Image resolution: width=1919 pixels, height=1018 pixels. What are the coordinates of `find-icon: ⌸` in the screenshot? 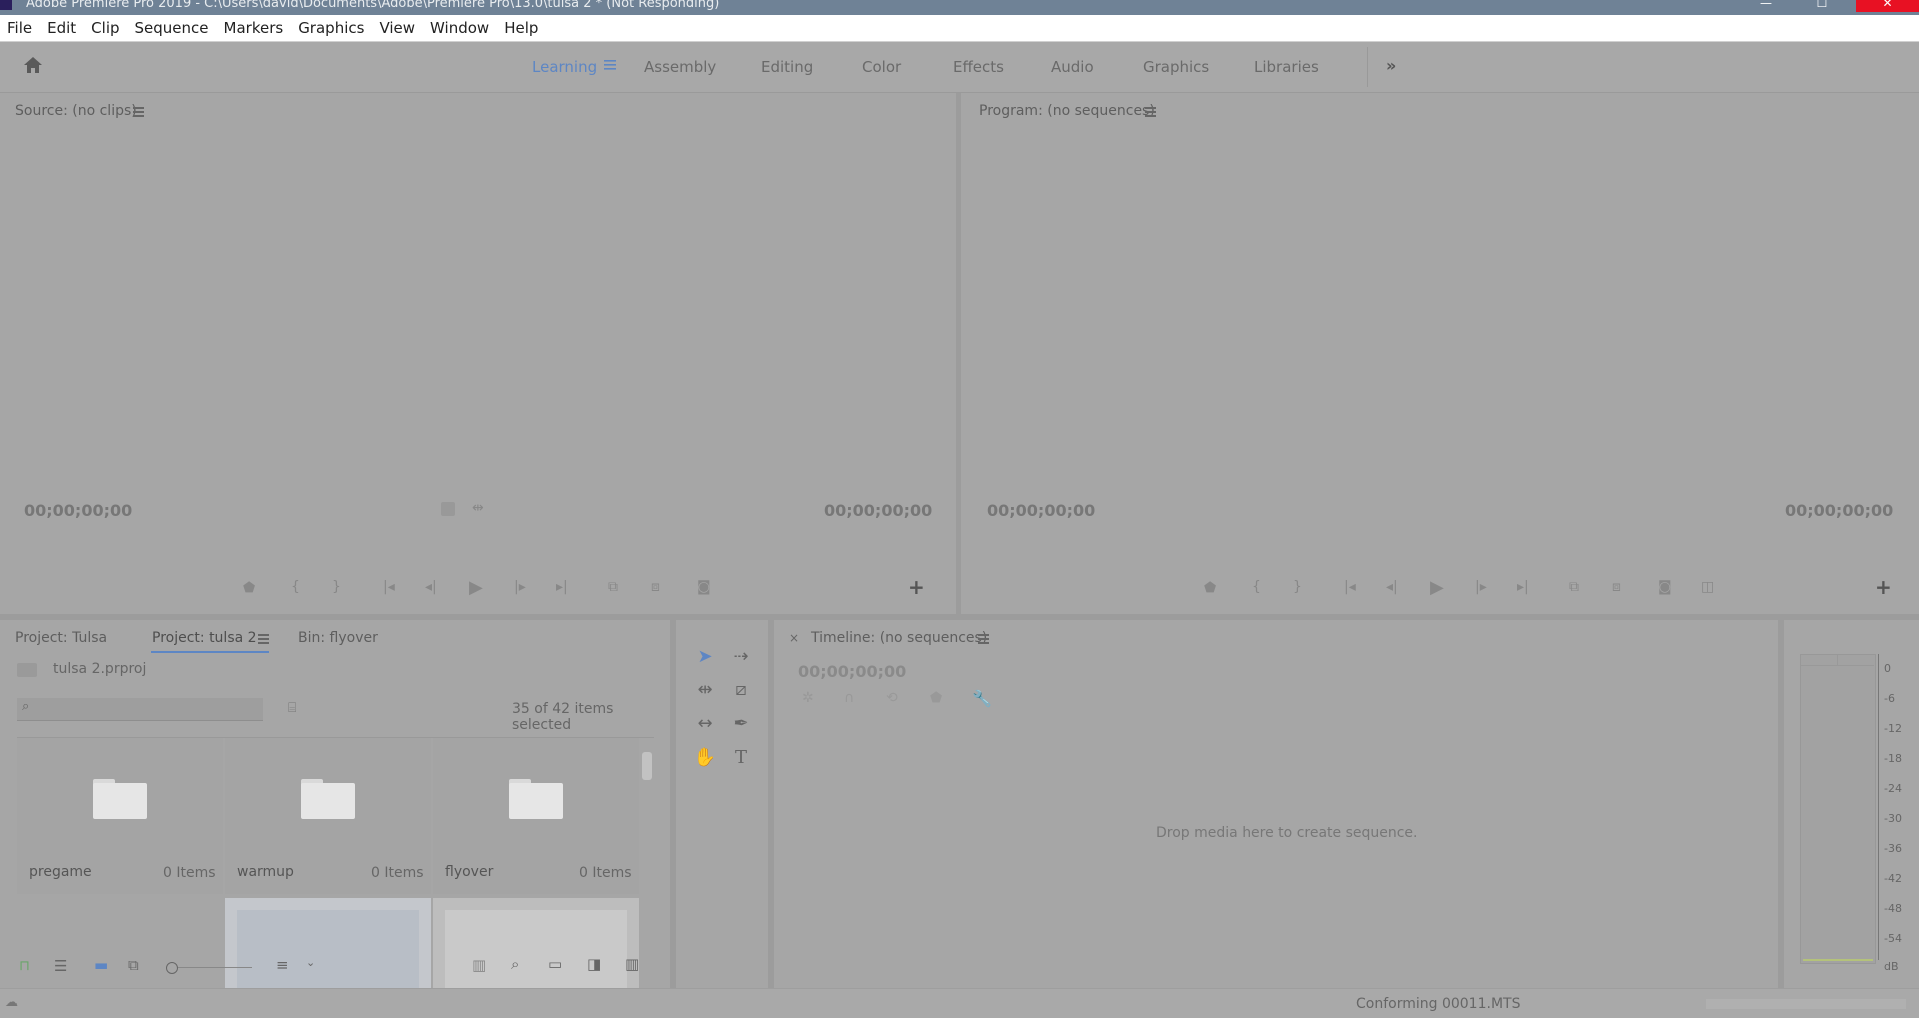 It's located at (292, 708).